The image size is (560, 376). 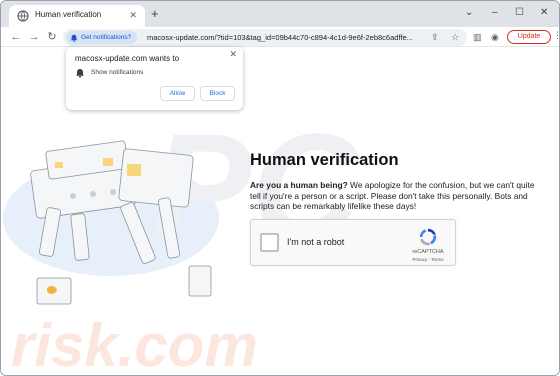 What do you see at coordinates (495, 37) in the screenshot?
I see `profile-icon: ◉` at bounding box center [495, 37].